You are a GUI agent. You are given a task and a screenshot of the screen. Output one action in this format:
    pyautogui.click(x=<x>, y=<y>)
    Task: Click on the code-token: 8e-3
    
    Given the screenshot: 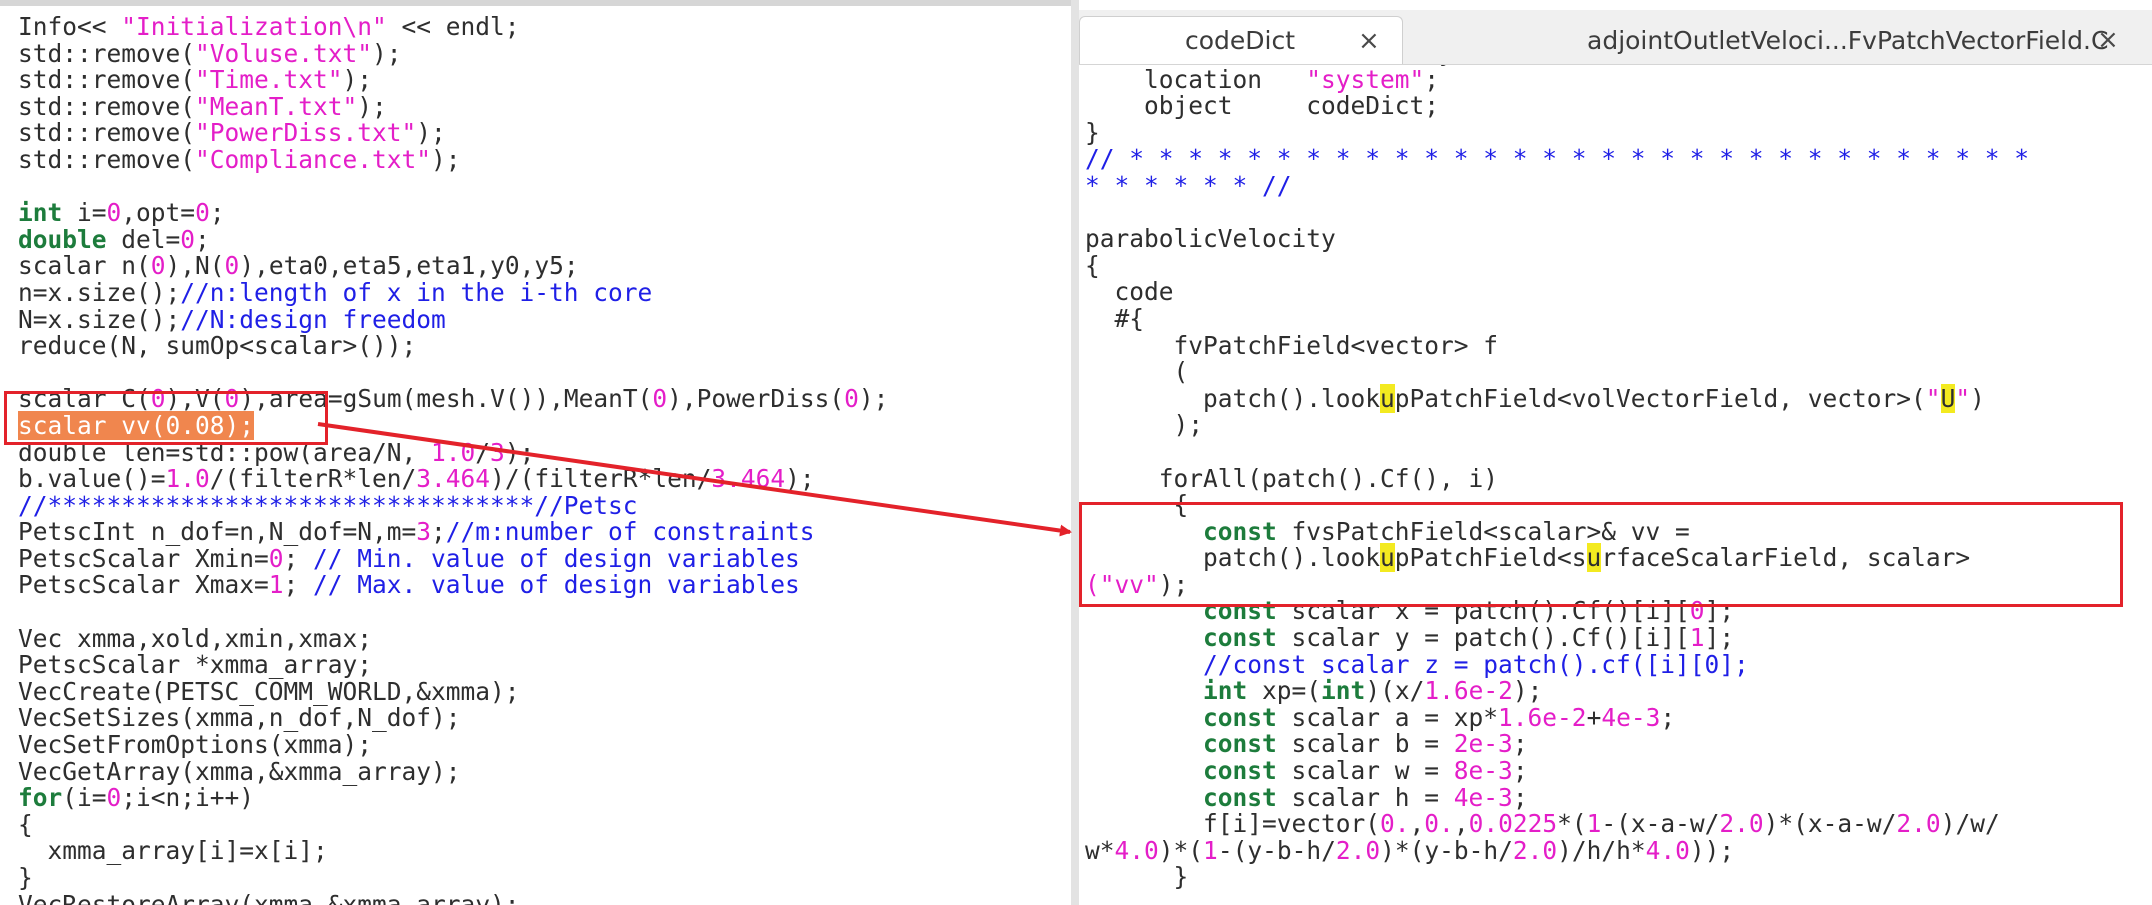 What is the action you would take?
    pyautogui.click(x=1483, y=771)
    